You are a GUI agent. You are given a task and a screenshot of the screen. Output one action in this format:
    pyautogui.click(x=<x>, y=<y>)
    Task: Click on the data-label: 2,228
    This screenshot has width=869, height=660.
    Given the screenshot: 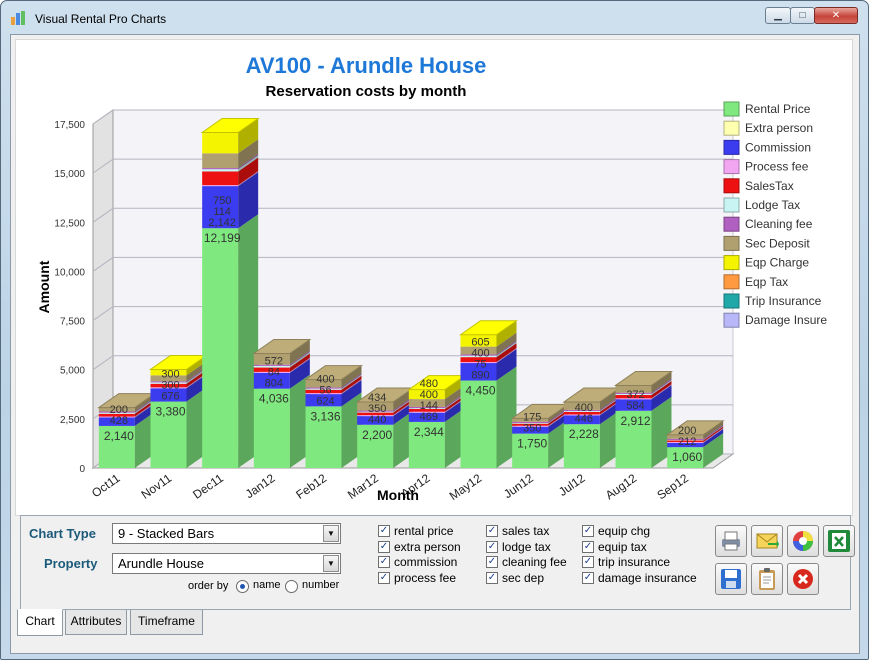 What is the action you would take?
    pyautogui.click(x=584, y=434)
    